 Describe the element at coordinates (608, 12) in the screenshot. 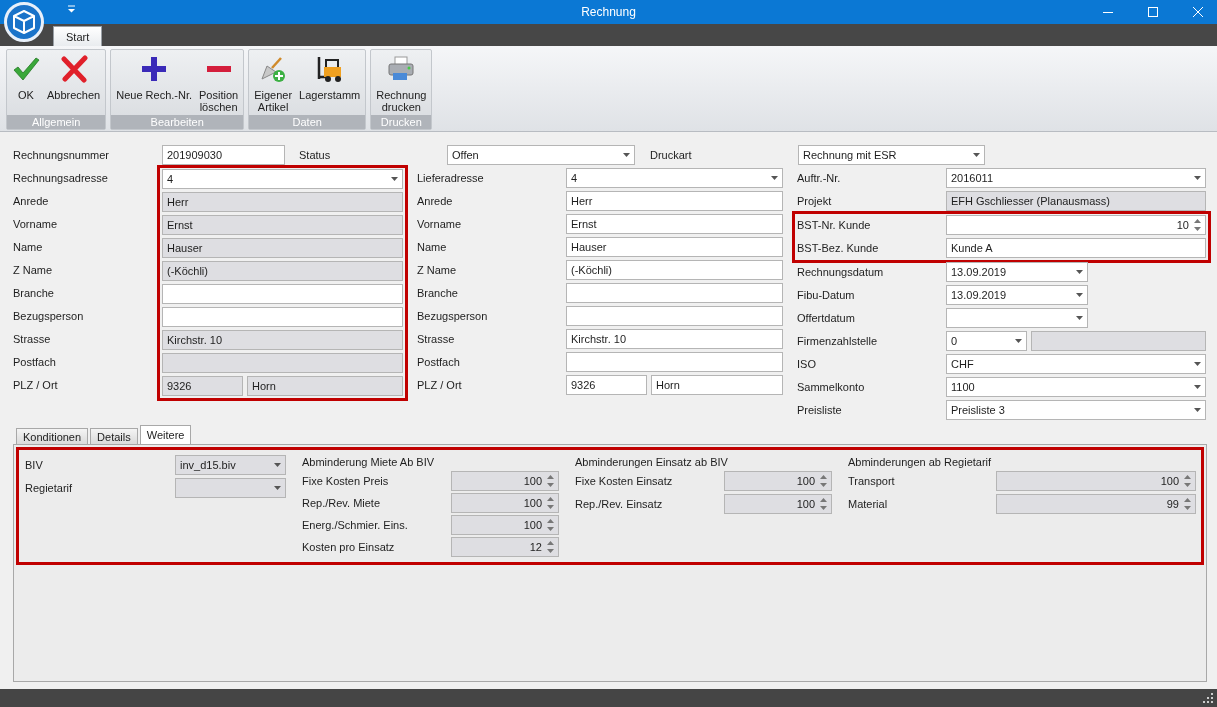

I see `window-title: Rechnung` at that location.